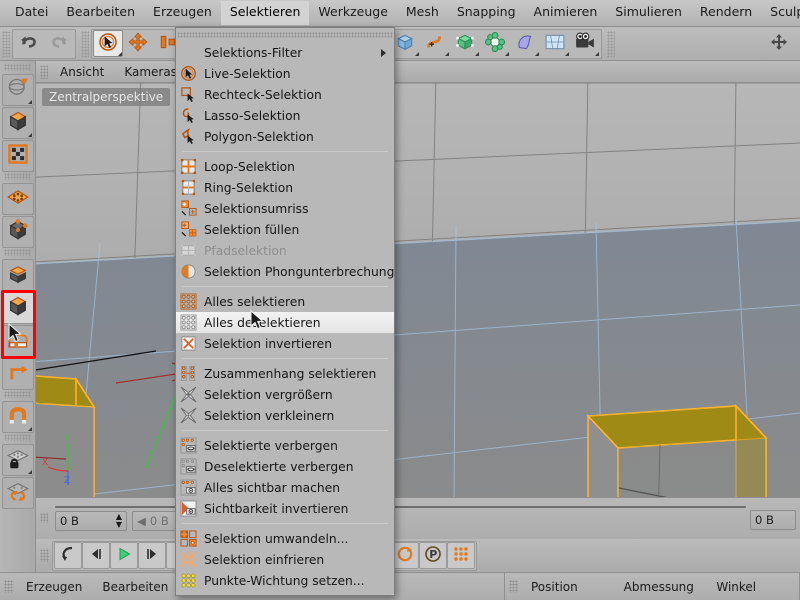 This screenshot has height=600, width=800. I want to click on transport-grip, so click(44, 555).